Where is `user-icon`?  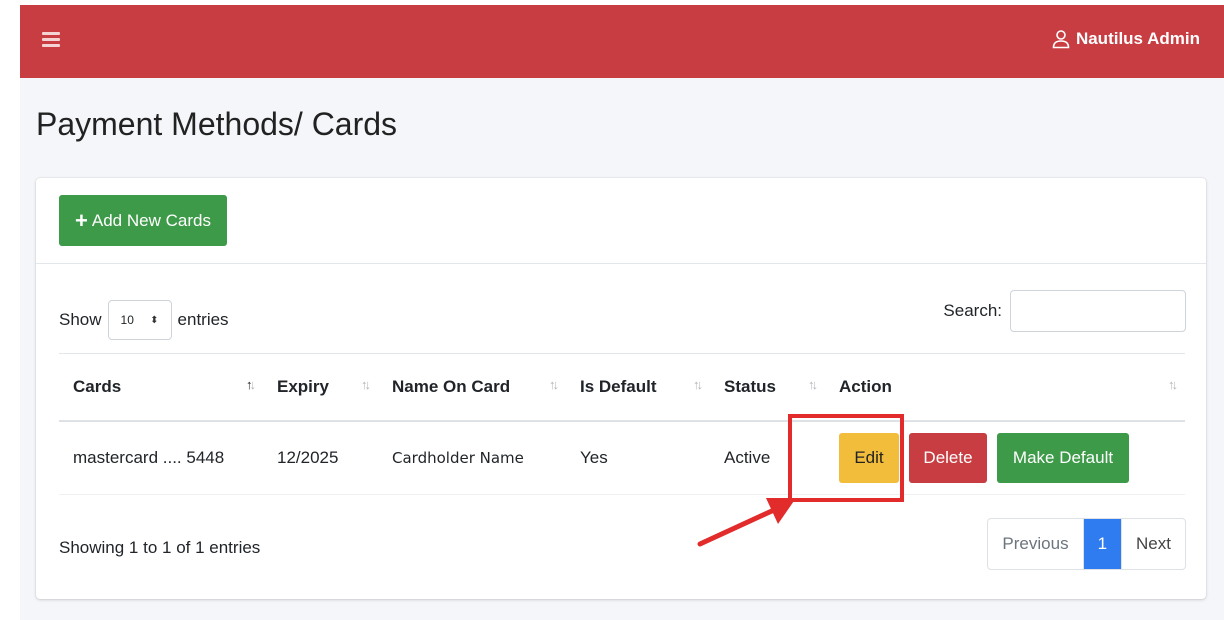 user-icon is located at coordinates (1061, 39).